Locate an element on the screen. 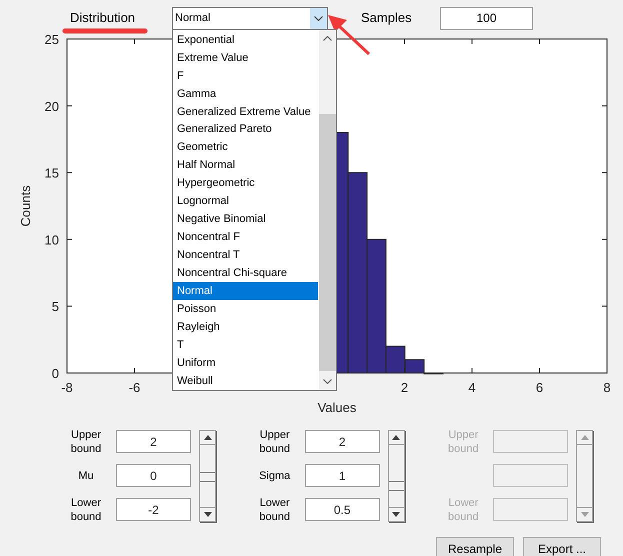  dropdown-option: Exponential is located at coordinates (245, 40).